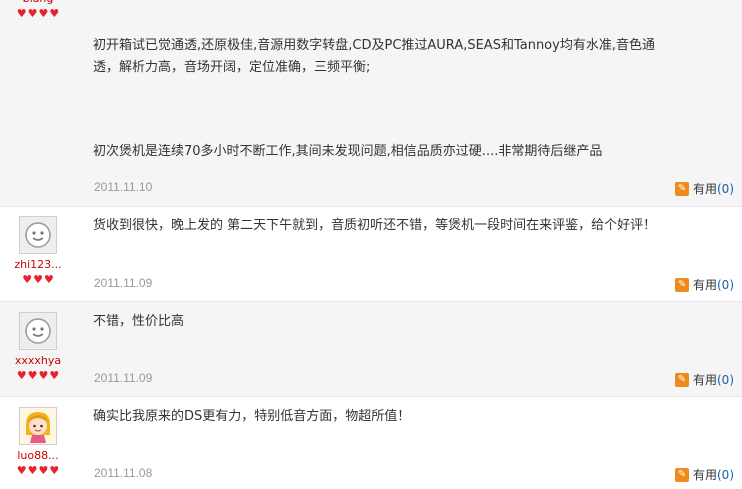 This screenshot has width=742, height=489. Describe the element at coordinates (252, 416) in the screenshot. I see `review-paragraph: 确实比我原来的DS更有力，特别低音方面，物超所值！` at that location.